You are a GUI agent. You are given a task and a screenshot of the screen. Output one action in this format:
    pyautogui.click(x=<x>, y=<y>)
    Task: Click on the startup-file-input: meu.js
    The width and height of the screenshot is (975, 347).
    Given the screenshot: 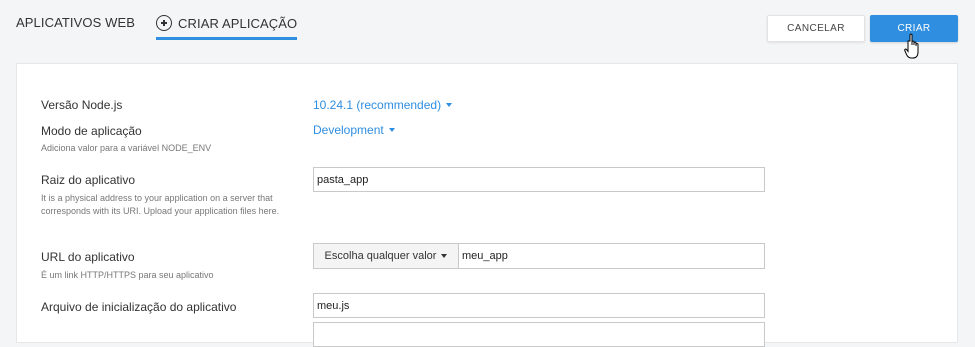 What is the action you would take?
    pyautogui.click(x=539, y=305)
    